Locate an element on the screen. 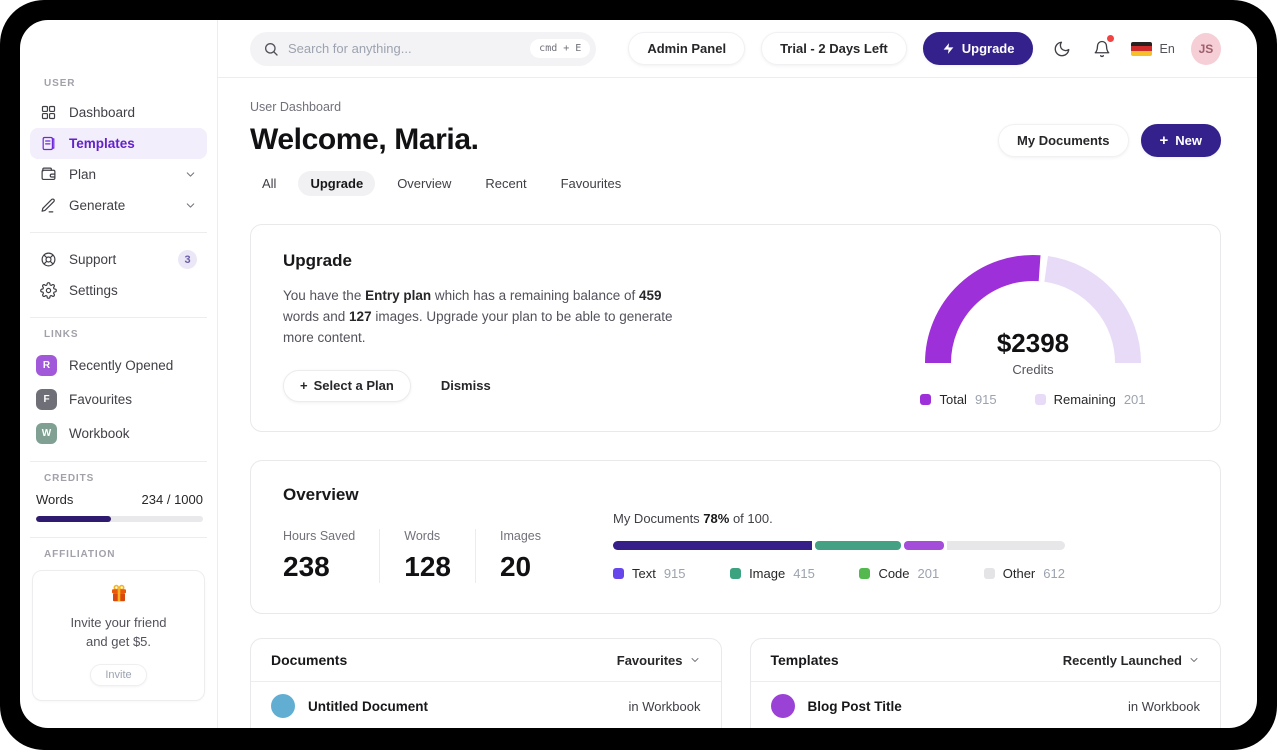  progress-percent: 78% is located at coordinates (716, 518).